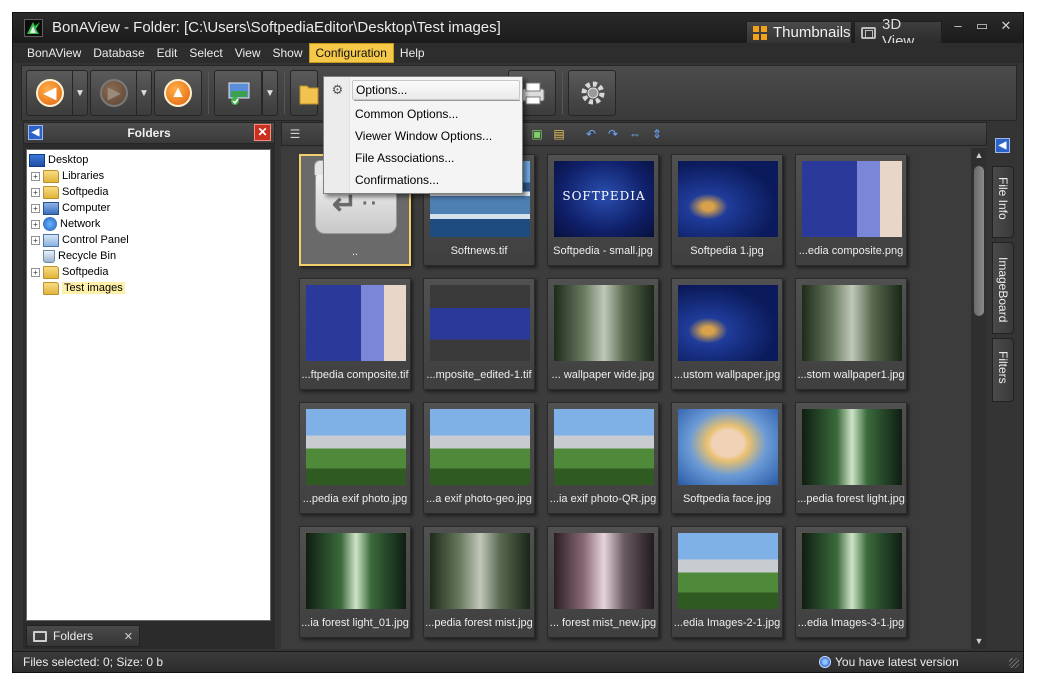 The width and height of the screenshot is (1043, 694). Describe the element at coordinates (287, 53) in the screenshot. I see `menu-show: Show` at that location.